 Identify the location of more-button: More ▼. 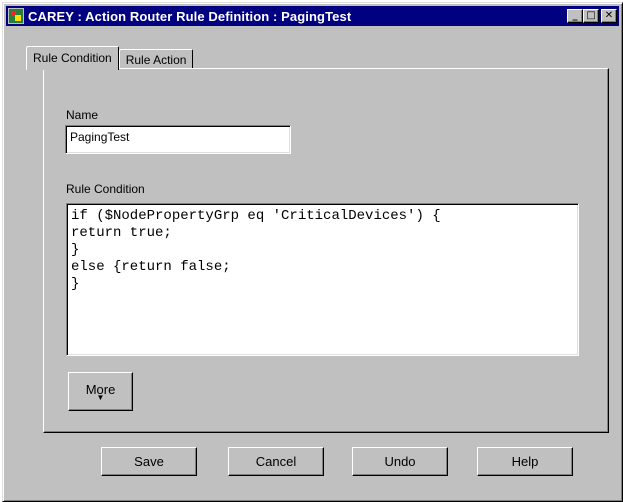
(100, 391).